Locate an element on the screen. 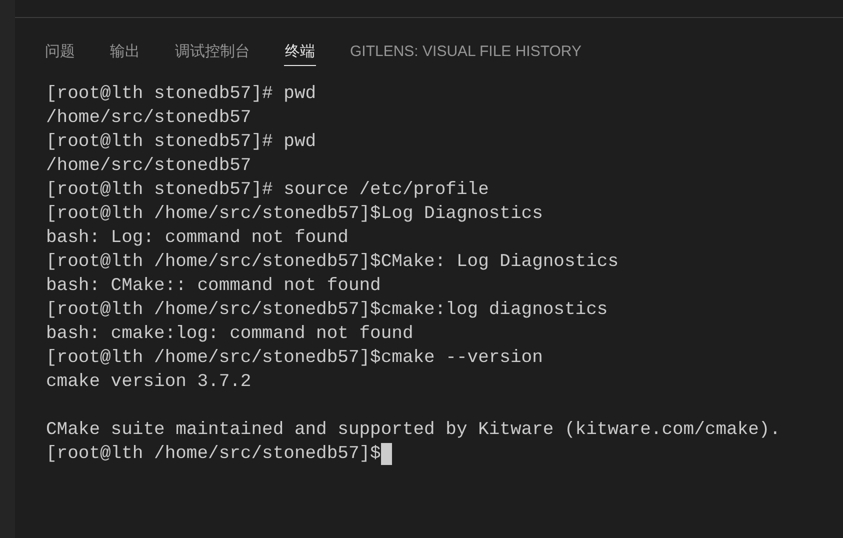  panel-tab: 调试控制台 is located at coordinates (212, 54).